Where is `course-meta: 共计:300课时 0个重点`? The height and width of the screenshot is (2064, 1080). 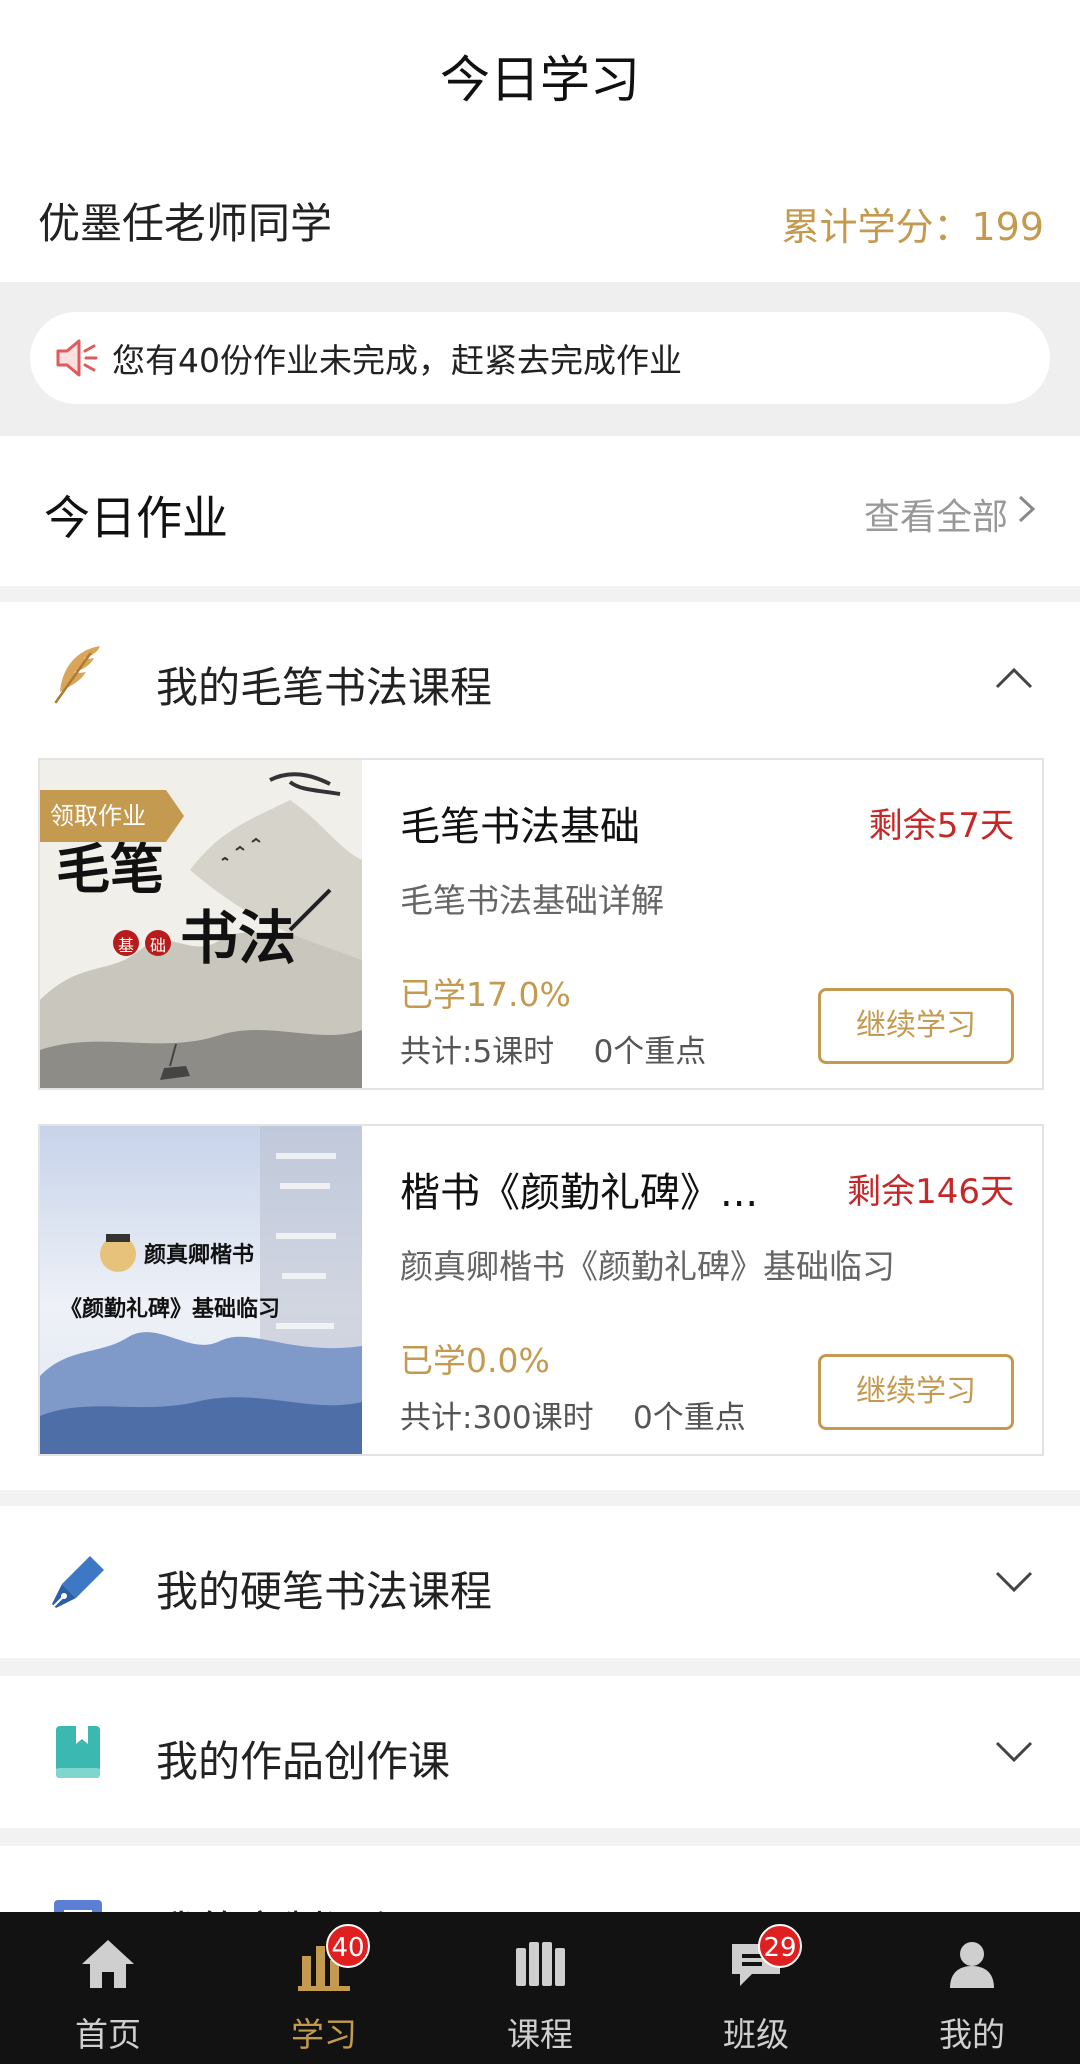 course-meta: 共计:300课时 0个重点 is located at coordinates (573, 1418).